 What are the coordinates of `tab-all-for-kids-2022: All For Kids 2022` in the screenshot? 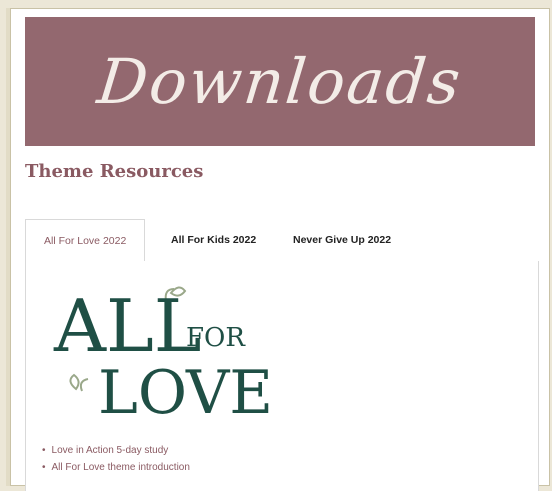 It's located at (213, 240).